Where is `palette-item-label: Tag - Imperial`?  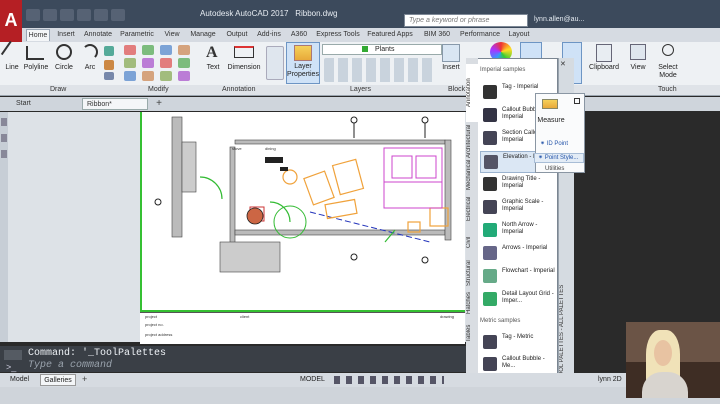
palette-item-label: Tag - Imperial is located at coordinates (520, 87).